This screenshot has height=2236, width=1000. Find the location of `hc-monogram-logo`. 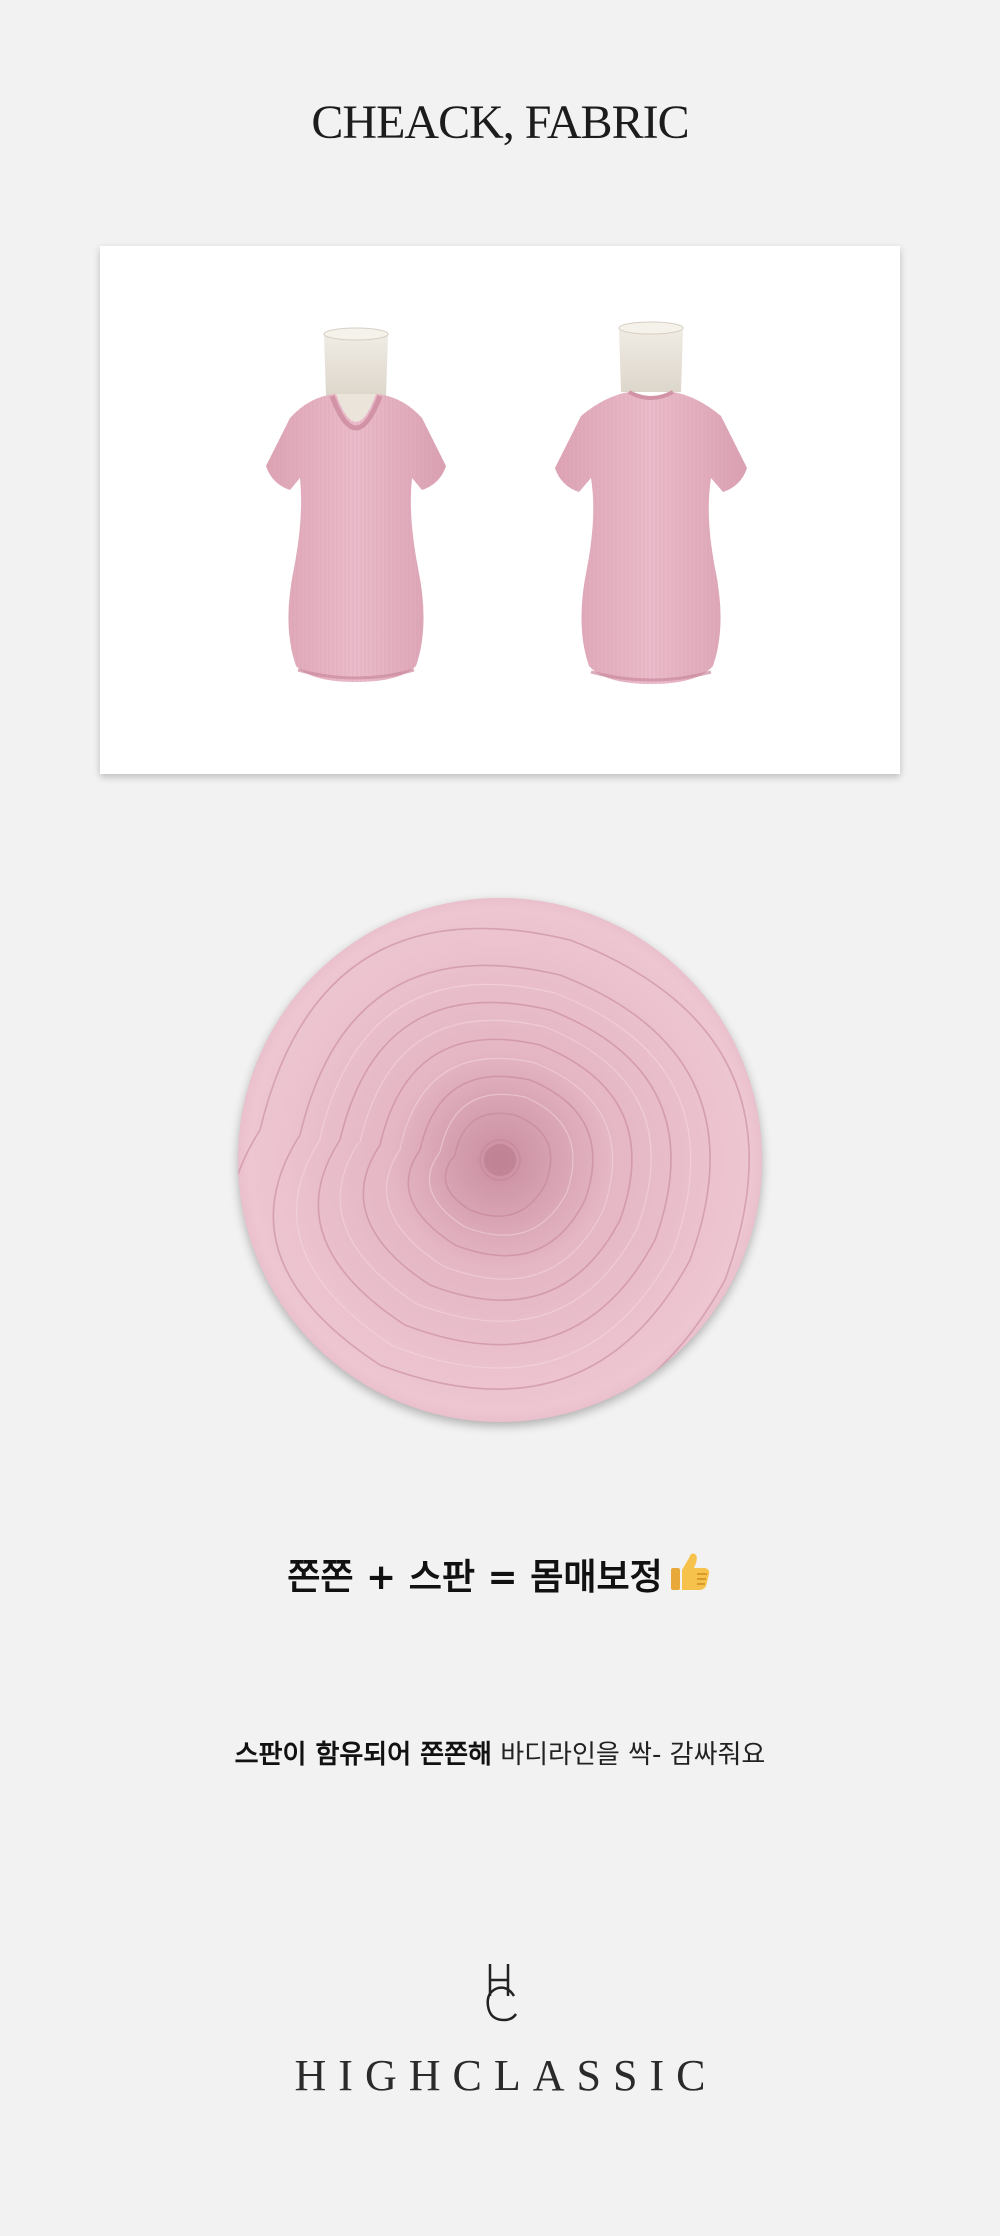

hc-monogram-logo is located at coordinates (500, 1992).